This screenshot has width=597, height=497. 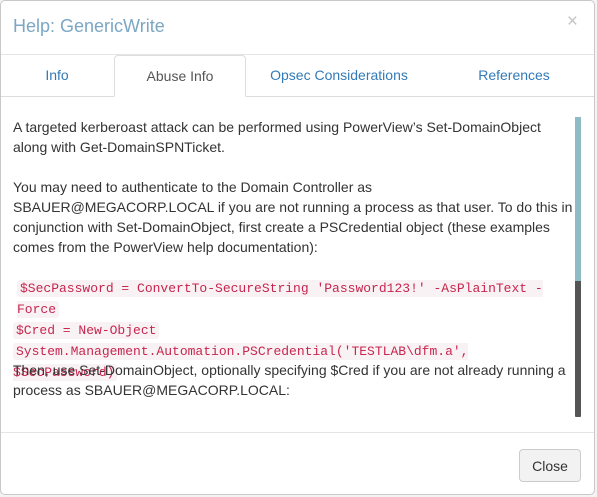 What do you see at coordinates (572, 22) in the screenshot?
I see `close-icon: ×` at bounding box center [572, 22].